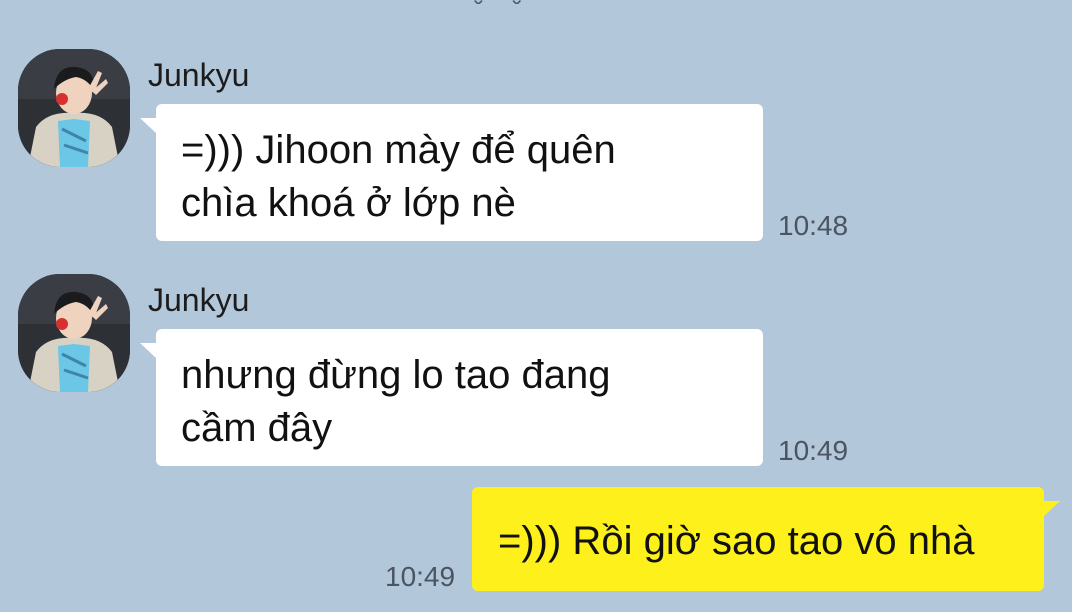  I want to click on message-bubble-outgoing: =))) Rồi giờ sao tao vô nhà, so click(766, 539).